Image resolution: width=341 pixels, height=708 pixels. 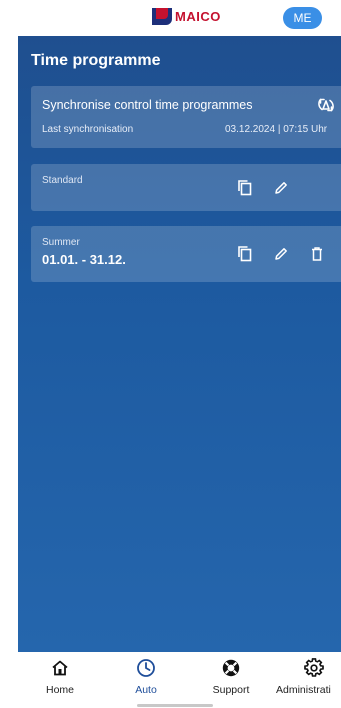 What do you see at coordinates (231, 690) in the screenshot?
I see `nav-label-support: Support` at bounding box center [231, 690].